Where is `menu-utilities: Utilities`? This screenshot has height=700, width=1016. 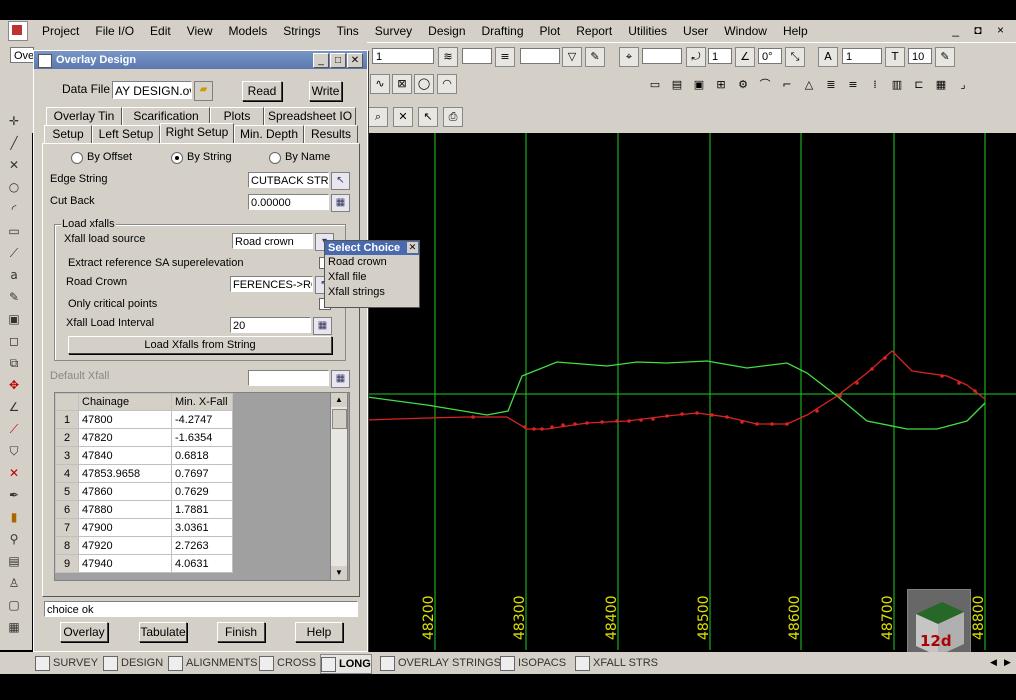 menu-utilities: Utilities is located at coordinates (647, 31).